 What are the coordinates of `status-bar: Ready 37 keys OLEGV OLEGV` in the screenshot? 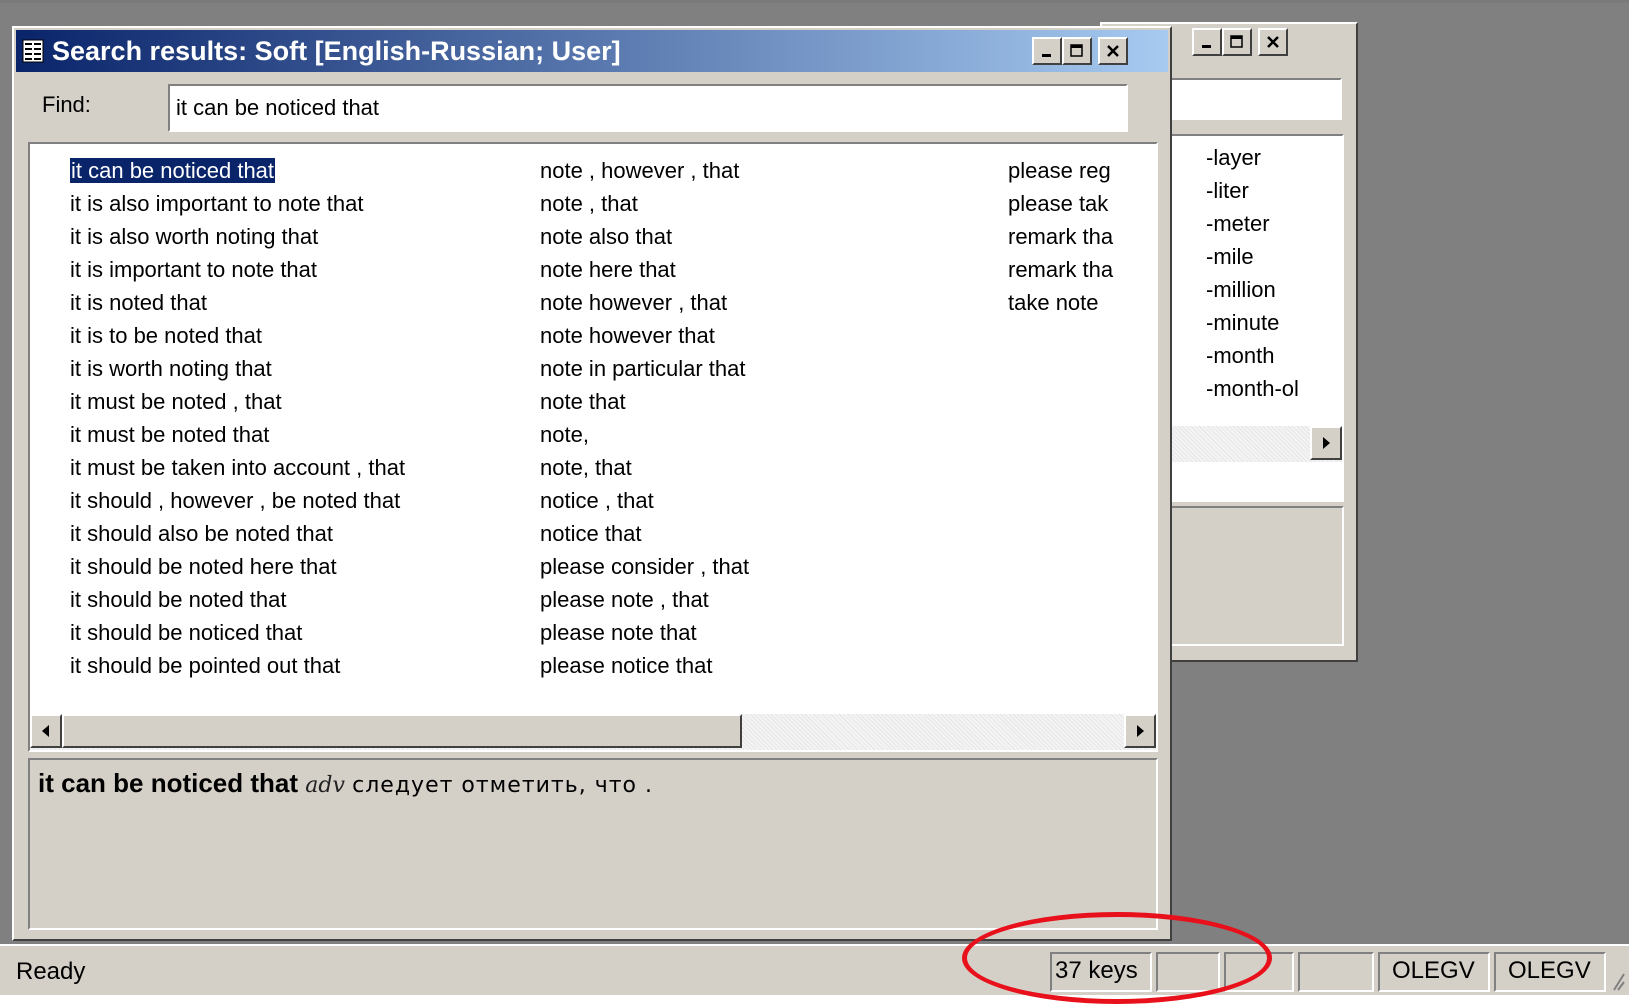 It's located at (814, 969).